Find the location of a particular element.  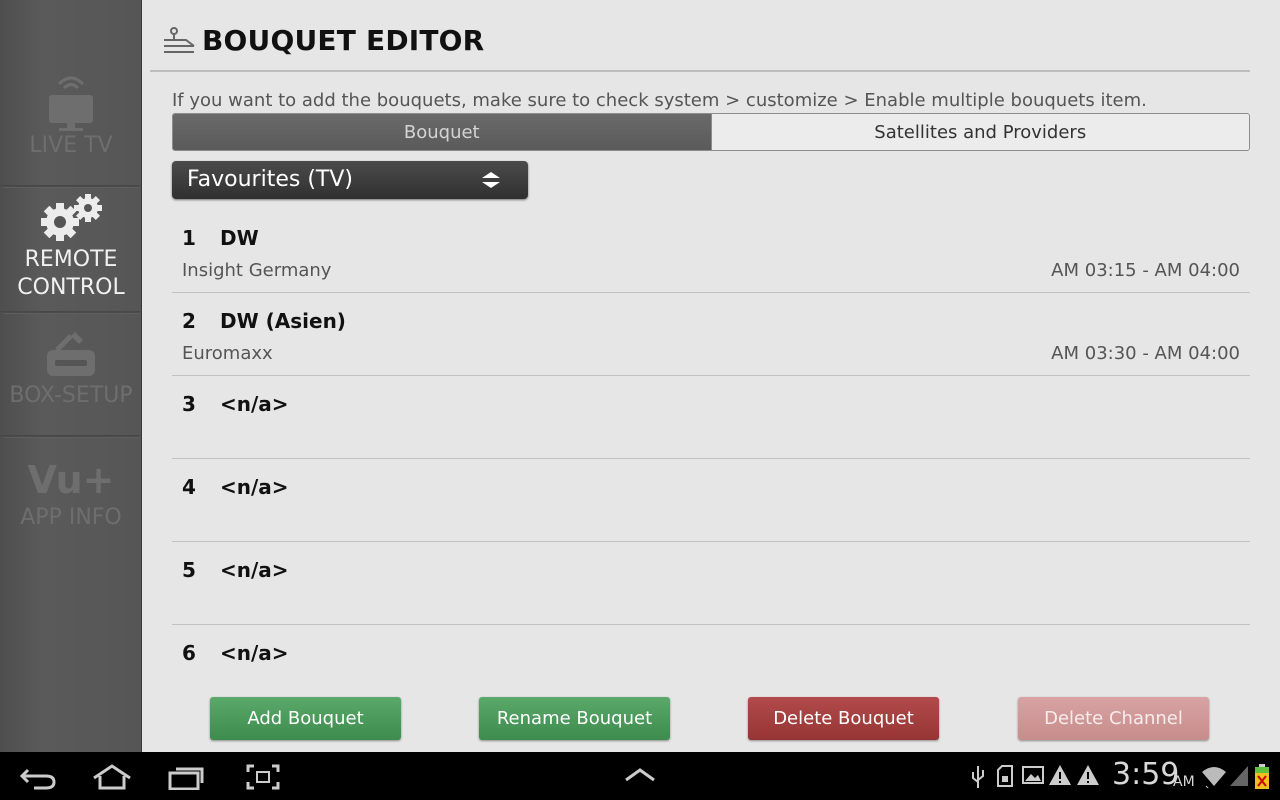

sidebar-item-app-info: Vu+ APP INFO is located at coordinates (71, 506).